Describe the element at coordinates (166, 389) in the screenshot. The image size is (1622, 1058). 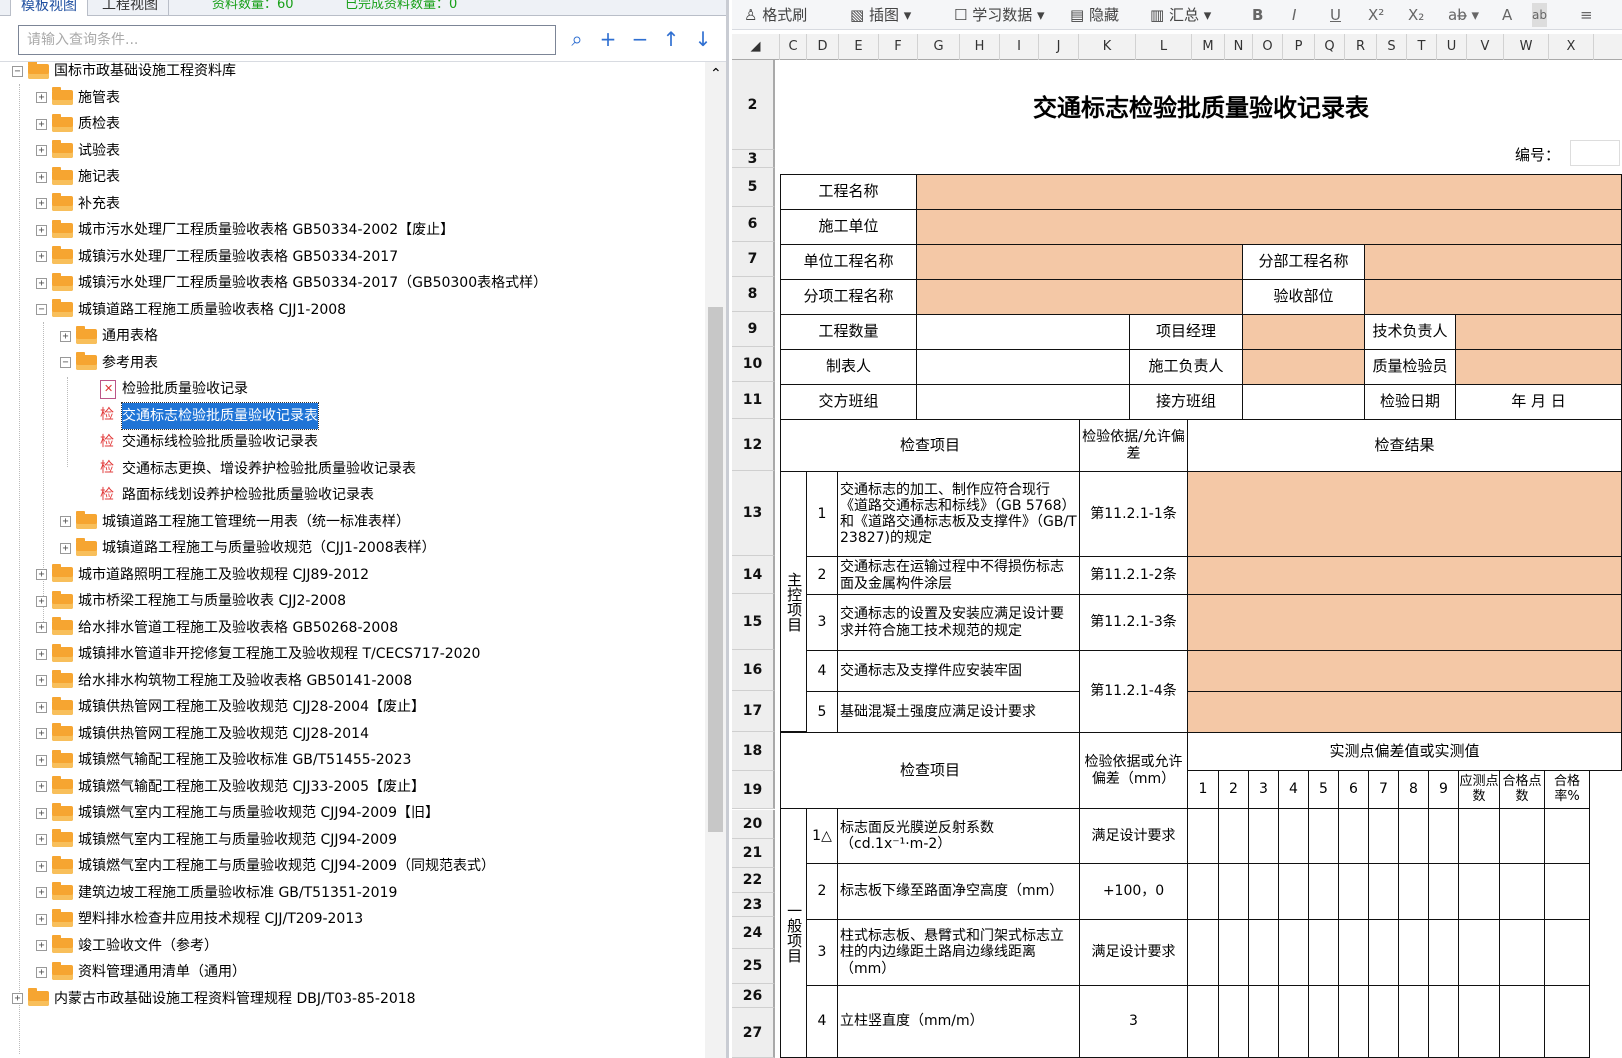
I see `tree-document-node: 检验批质量验收记录` at that location.